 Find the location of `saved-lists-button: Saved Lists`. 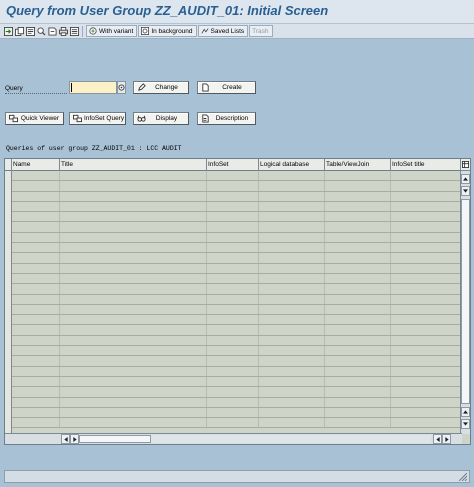

saved-lists-button: Saved Lists is located at coordinates (223, 31).